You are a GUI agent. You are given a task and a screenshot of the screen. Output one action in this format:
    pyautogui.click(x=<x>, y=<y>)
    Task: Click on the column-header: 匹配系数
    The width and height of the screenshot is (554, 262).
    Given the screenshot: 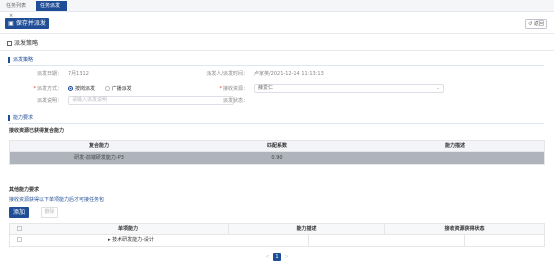 What is the action you would take?
    pyautogui.click(x=276, y=146)
    